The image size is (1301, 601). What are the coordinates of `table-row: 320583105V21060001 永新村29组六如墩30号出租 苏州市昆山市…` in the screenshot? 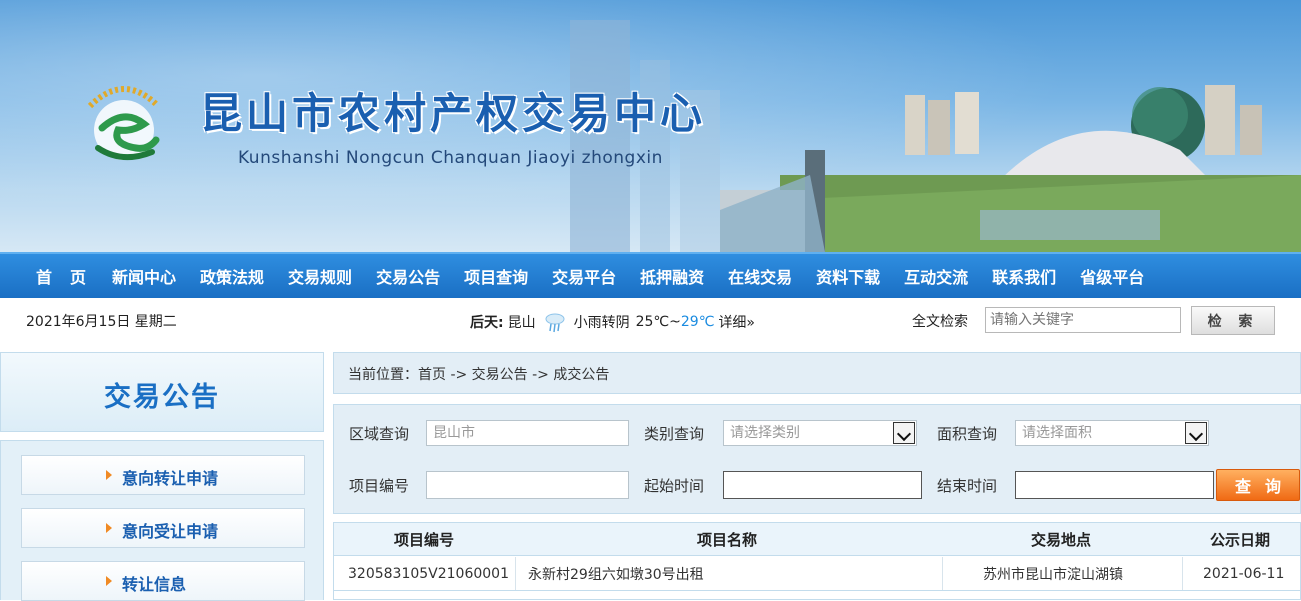 It's located at (817, 574).